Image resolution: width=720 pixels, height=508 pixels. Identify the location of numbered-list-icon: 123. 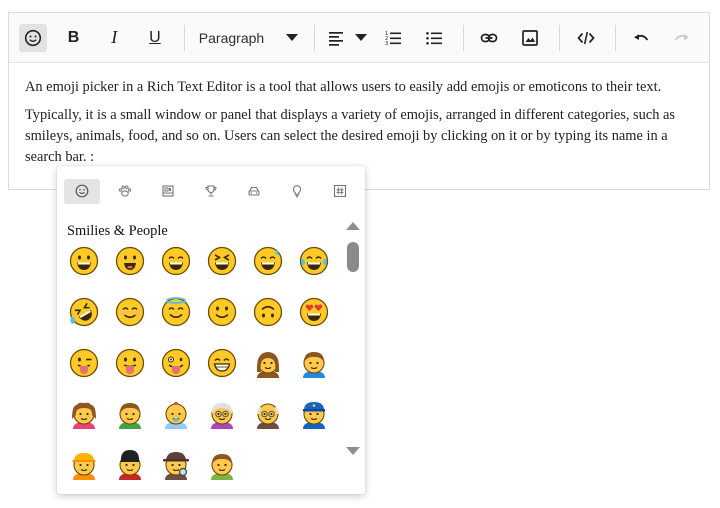
(393, 39).